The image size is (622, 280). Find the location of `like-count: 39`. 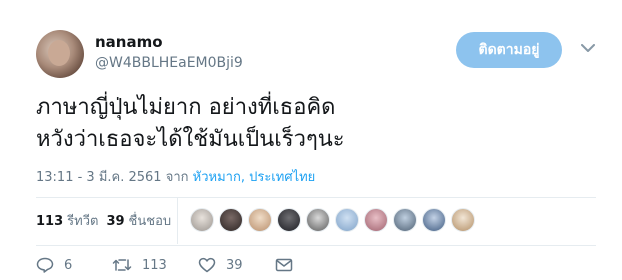

like-count: 39 is located at coordinates (234, 265).